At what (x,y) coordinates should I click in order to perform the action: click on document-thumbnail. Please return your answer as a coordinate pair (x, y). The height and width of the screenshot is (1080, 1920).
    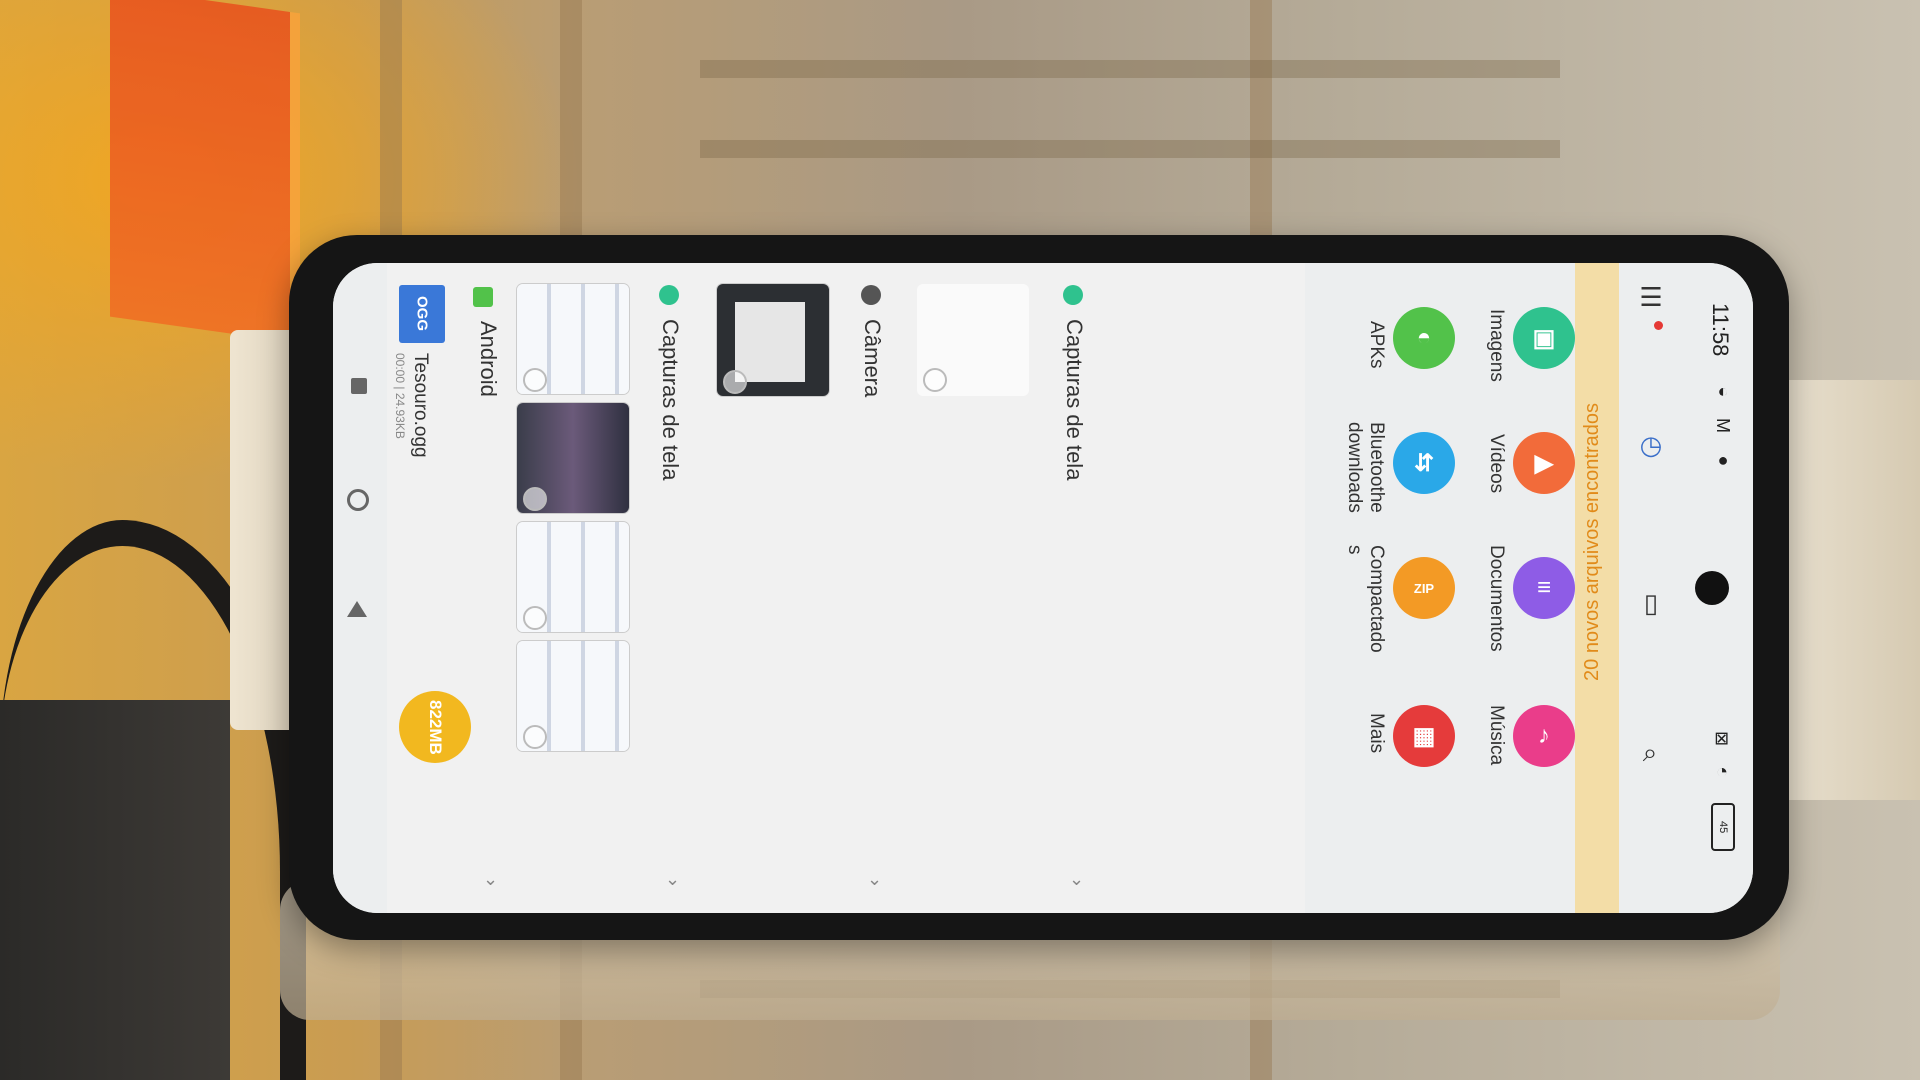
    Looking at the image, I should click on (973, 340).